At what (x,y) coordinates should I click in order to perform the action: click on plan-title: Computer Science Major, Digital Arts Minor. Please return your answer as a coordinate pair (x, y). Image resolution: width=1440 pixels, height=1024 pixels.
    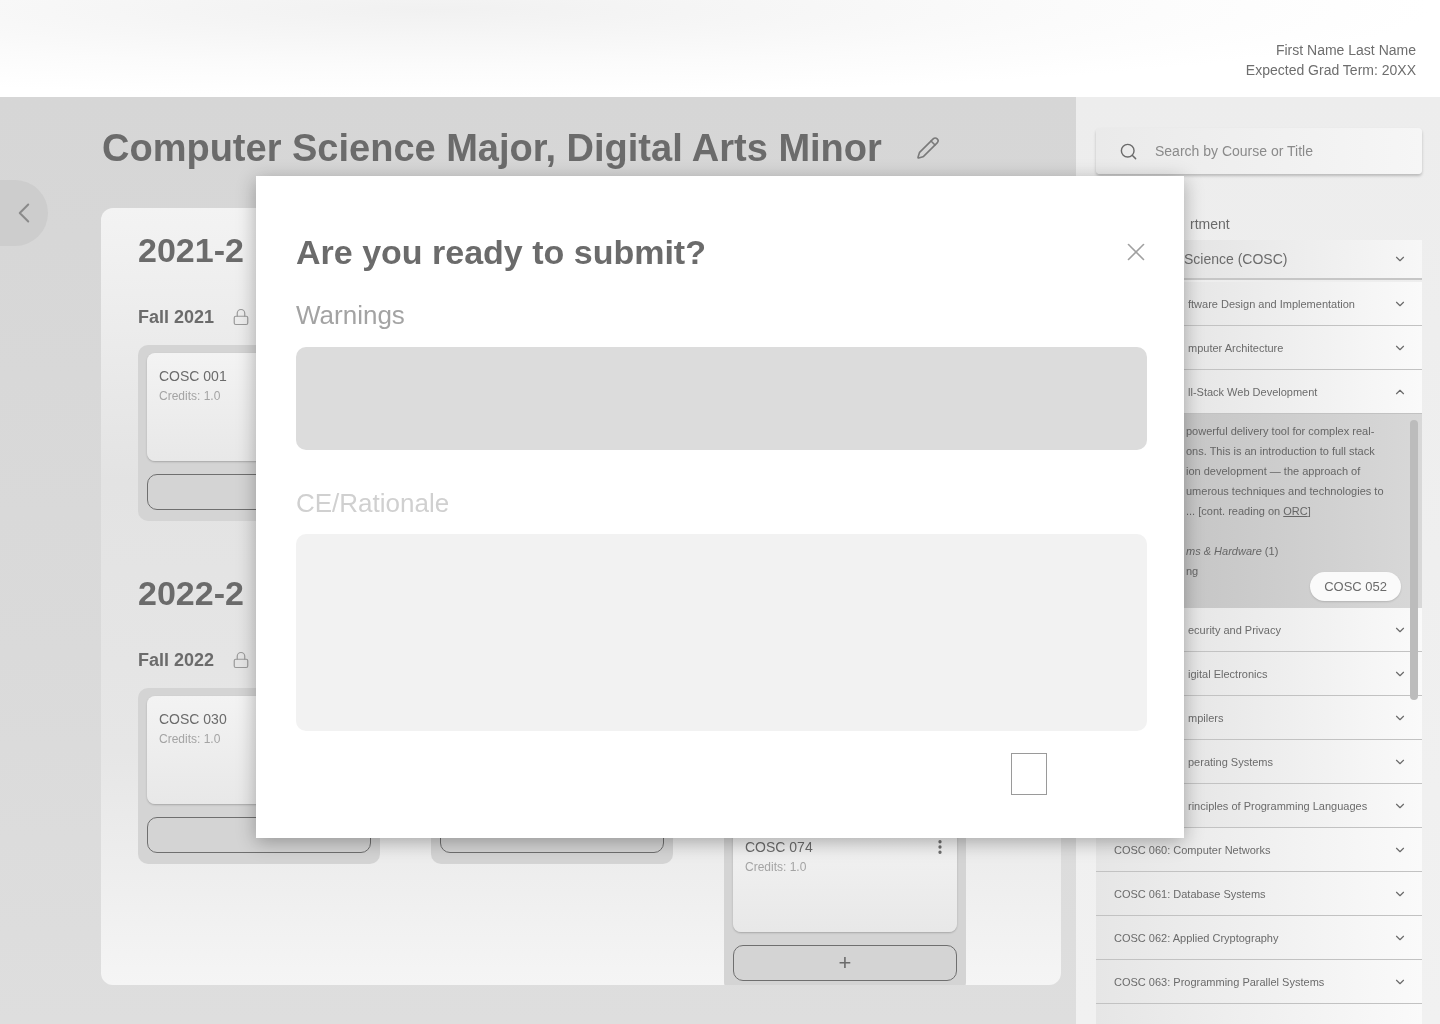
    Looking at the image, I should click on (492, 148).